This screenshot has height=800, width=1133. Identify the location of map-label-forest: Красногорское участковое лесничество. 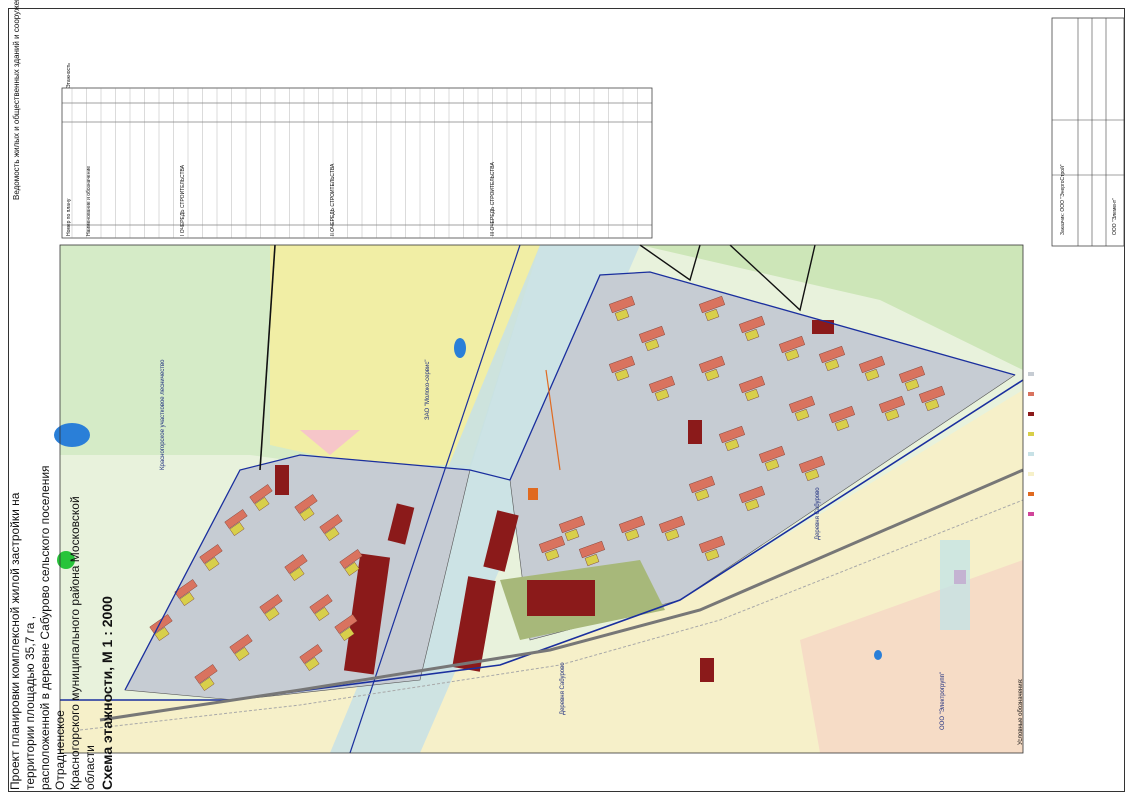
(163, 414).